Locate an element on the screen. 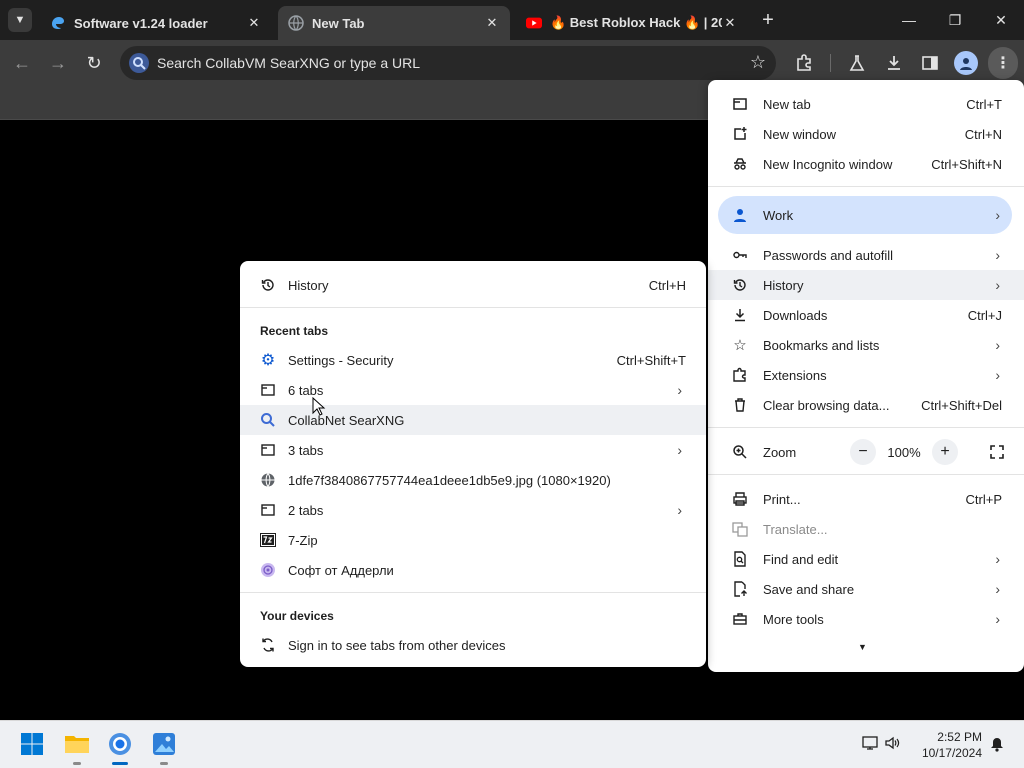 Image resolution: width=1024 pixels, height=768 pixels. menu-label: 3 tabs is located at coordinates (306, 450).